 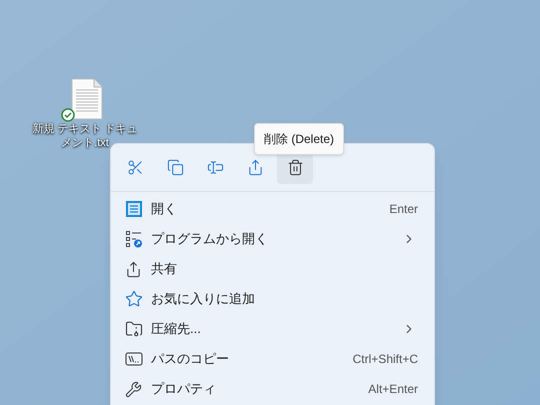 I want to click on wrench-icon, so click(x=133, y=389).